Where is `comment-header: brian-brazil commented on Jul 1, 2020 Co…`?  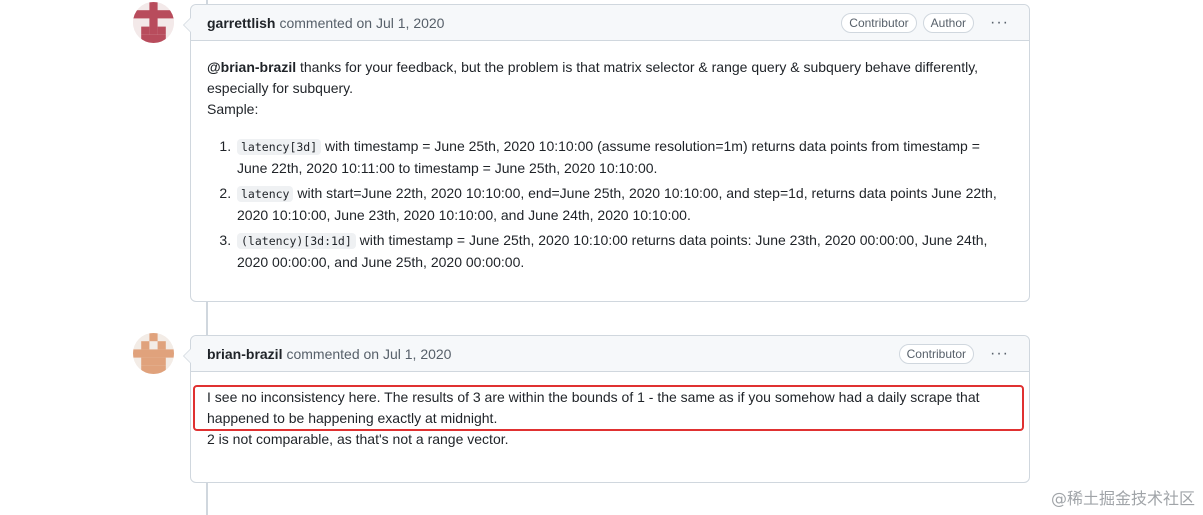
comment-header: brian-brazil commented on Jul 1, 2020 Co… is located at coordinates (610, 354).